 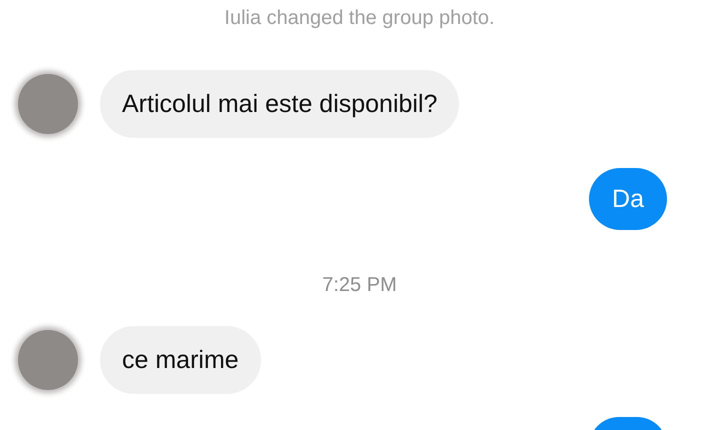 What do you see at coordinates (180, 360) in the screenshot?
I see `message-bubble: ce marime` at bounding box center [180, 360].